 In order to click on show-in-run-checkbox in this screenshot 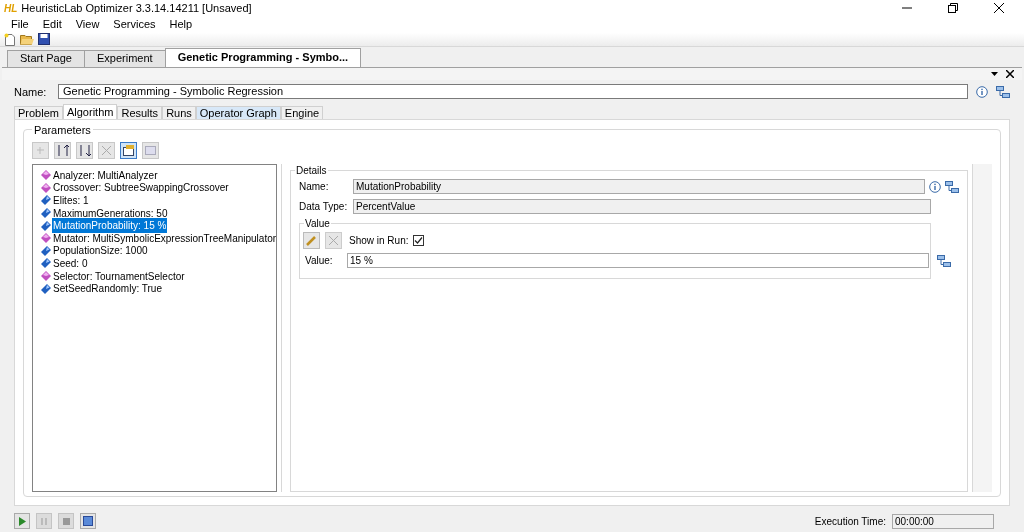, I will do `click(419, 240)`.